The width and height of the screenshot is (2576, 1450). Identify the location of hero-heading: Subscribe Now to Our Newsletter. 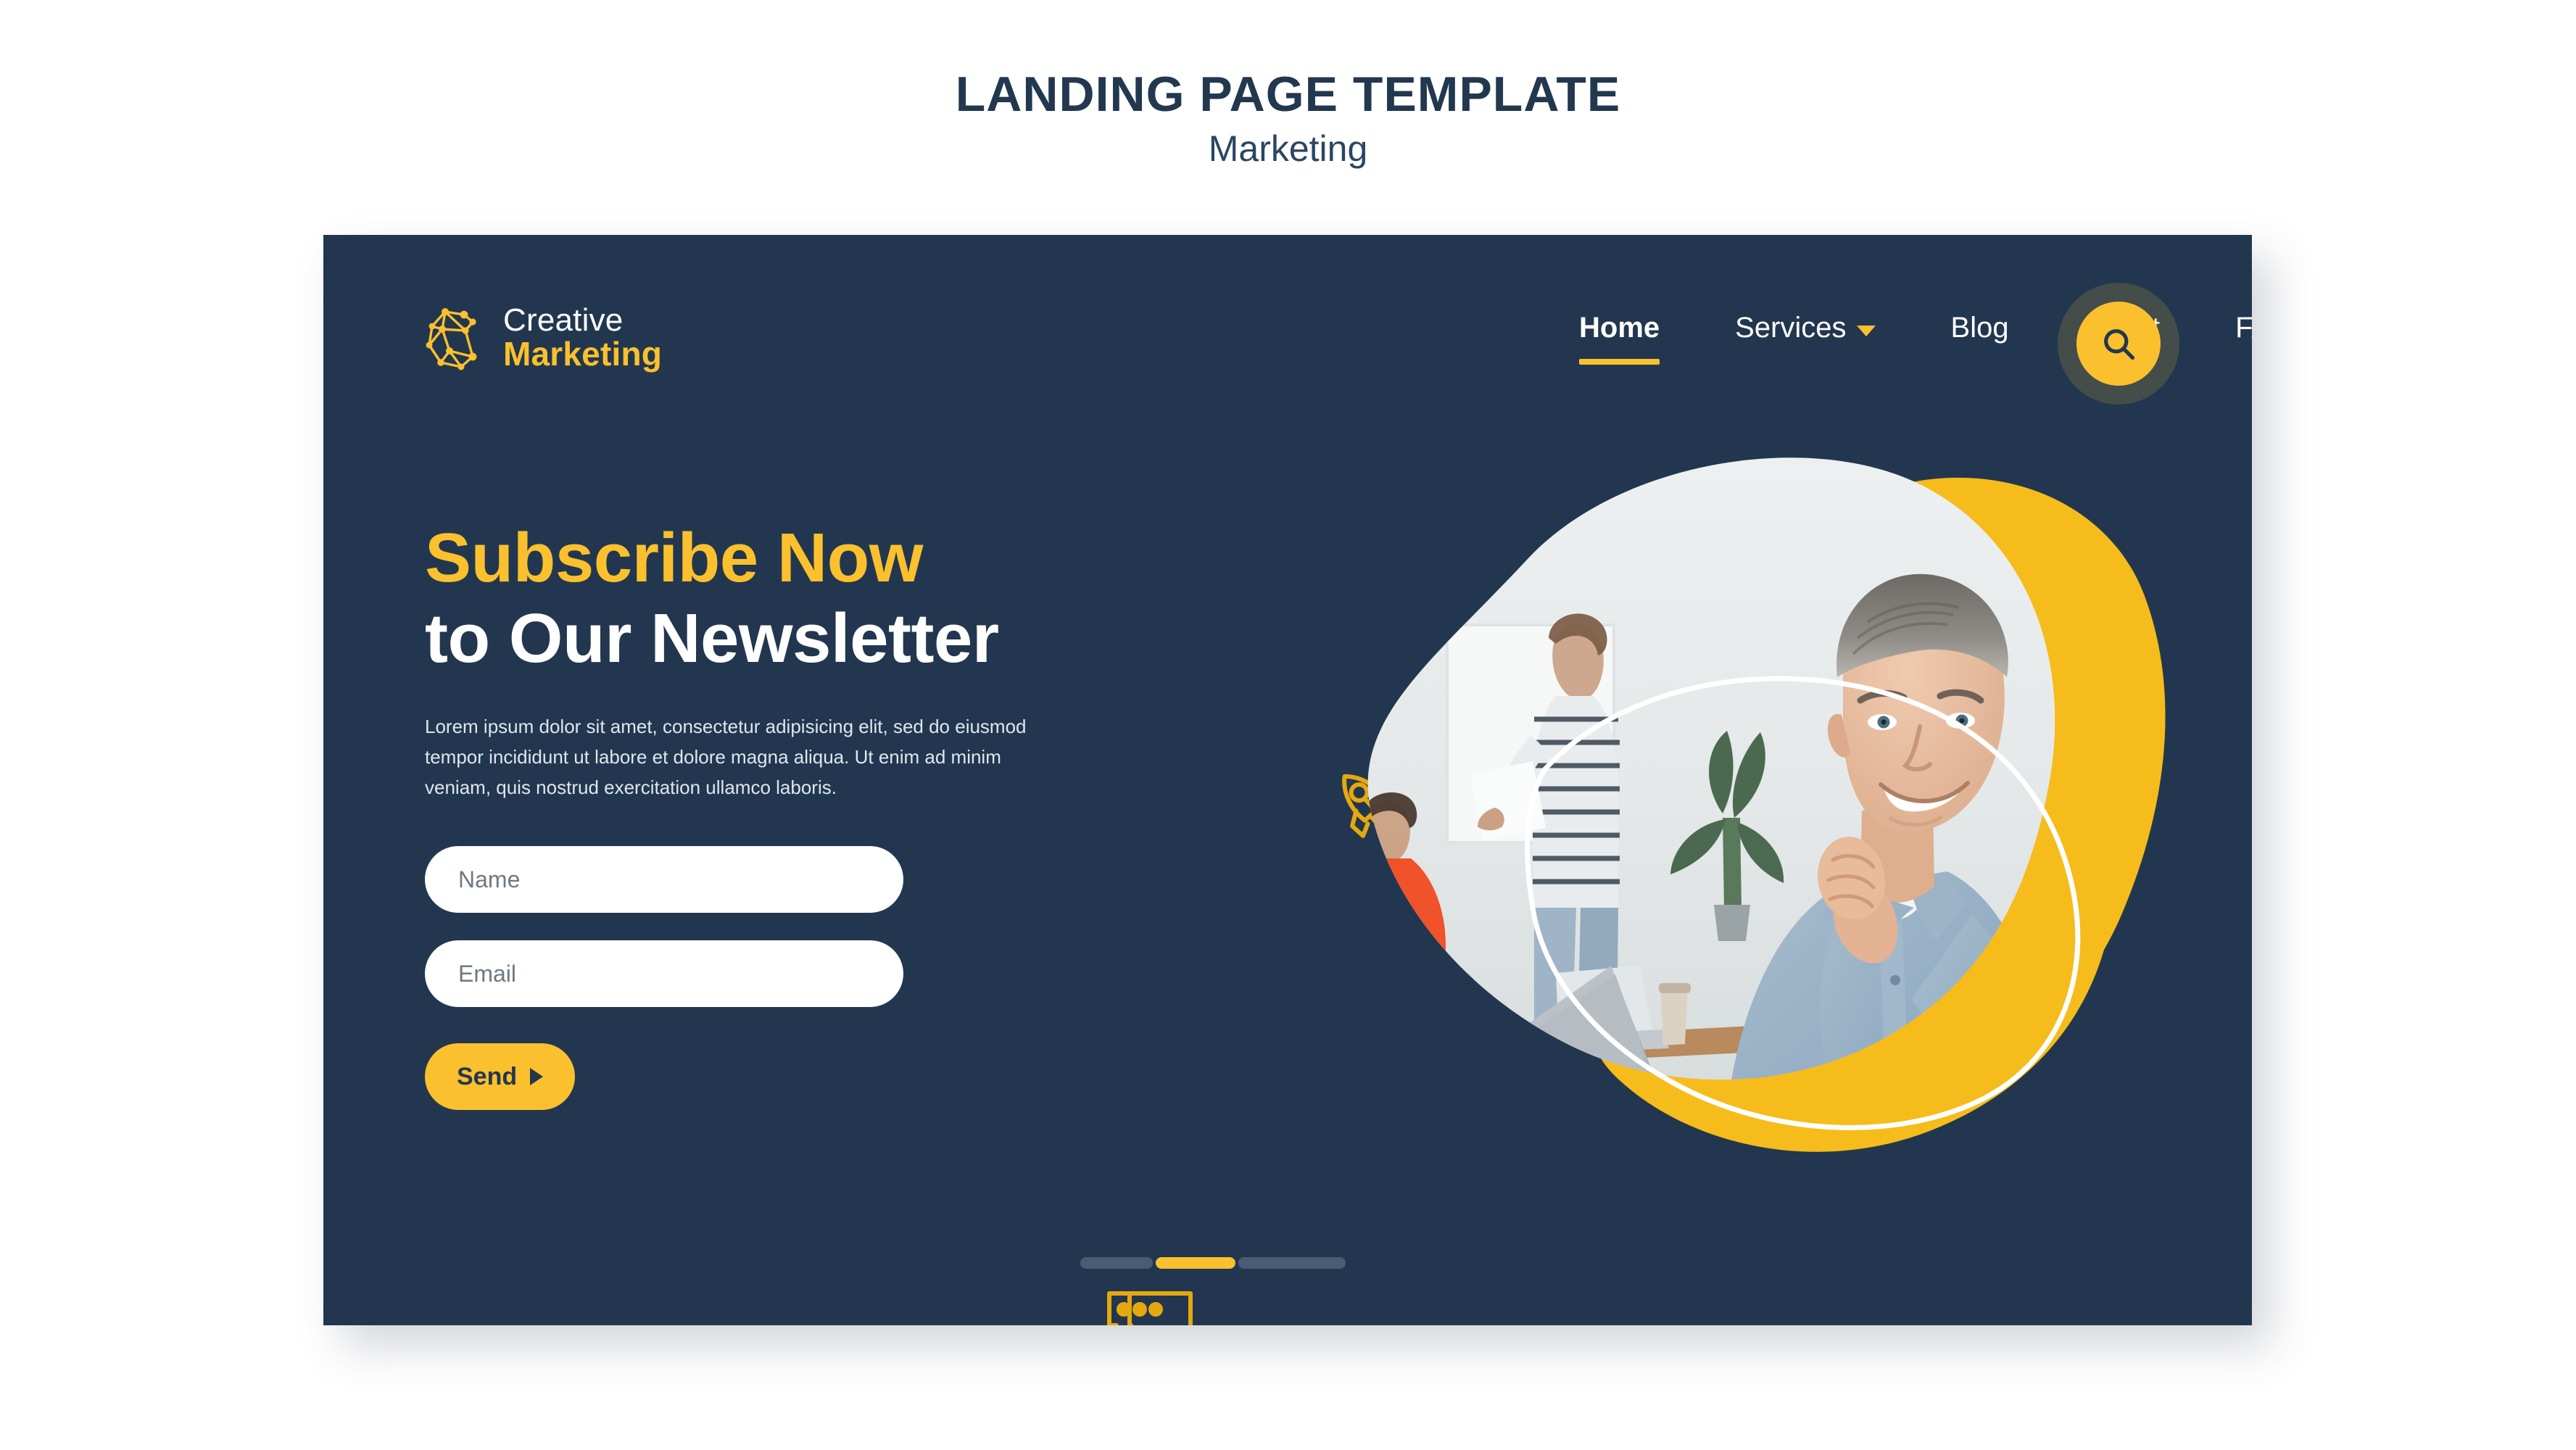
(831, 598).